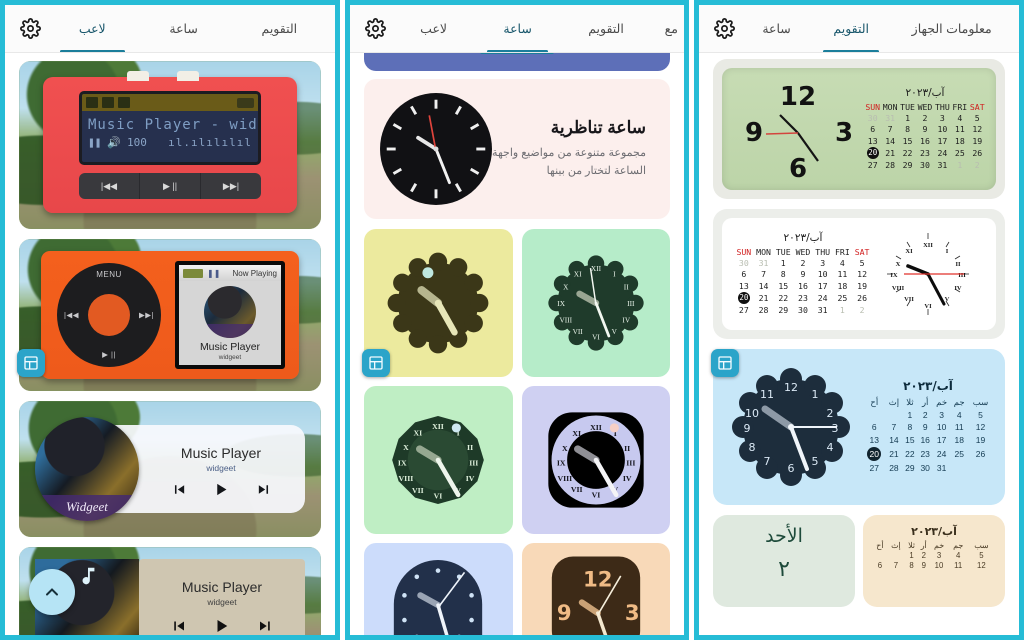 This screenshot has height=640, width=1024. I want to click on widget-weekday-card: الأحد ٢, so click(784, 561).